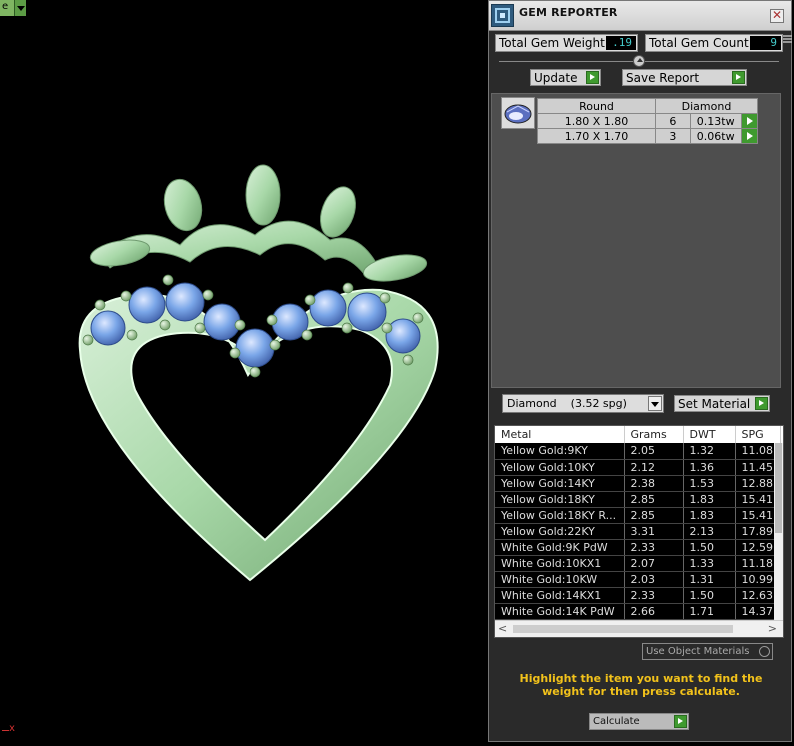 This screenshot has width=794, height=746. I want to click on table-row: Yellow Gold:9KY 2.05 1.32 11.08, so click(638, 451).